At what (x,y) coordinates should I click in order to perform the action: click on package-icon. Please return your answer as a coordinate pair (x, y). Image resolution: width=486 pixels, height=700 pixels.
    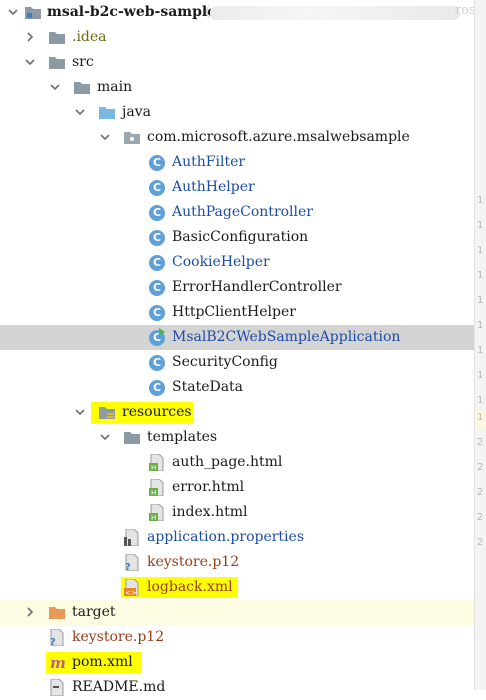
    Looking at the image, I should click on (132, 137).